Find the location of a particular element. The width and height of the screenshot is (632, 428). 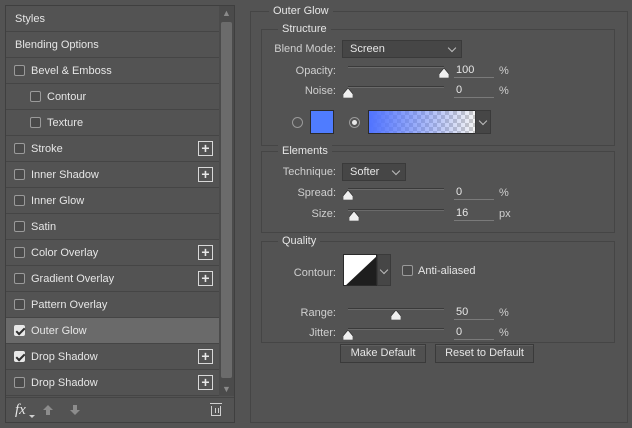

style-item-label: Inner Shadow is located at coordinates (65, 174).